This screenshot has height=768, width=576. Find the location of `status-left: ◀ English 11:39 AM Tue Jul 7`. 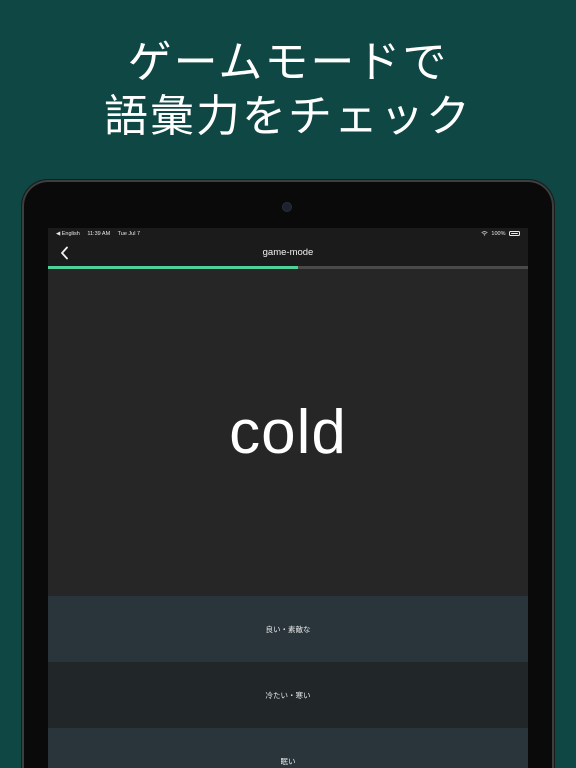

status-left: ◀ English 11:39 AM Tue Jul 7 is located at coordinates (101, 234).